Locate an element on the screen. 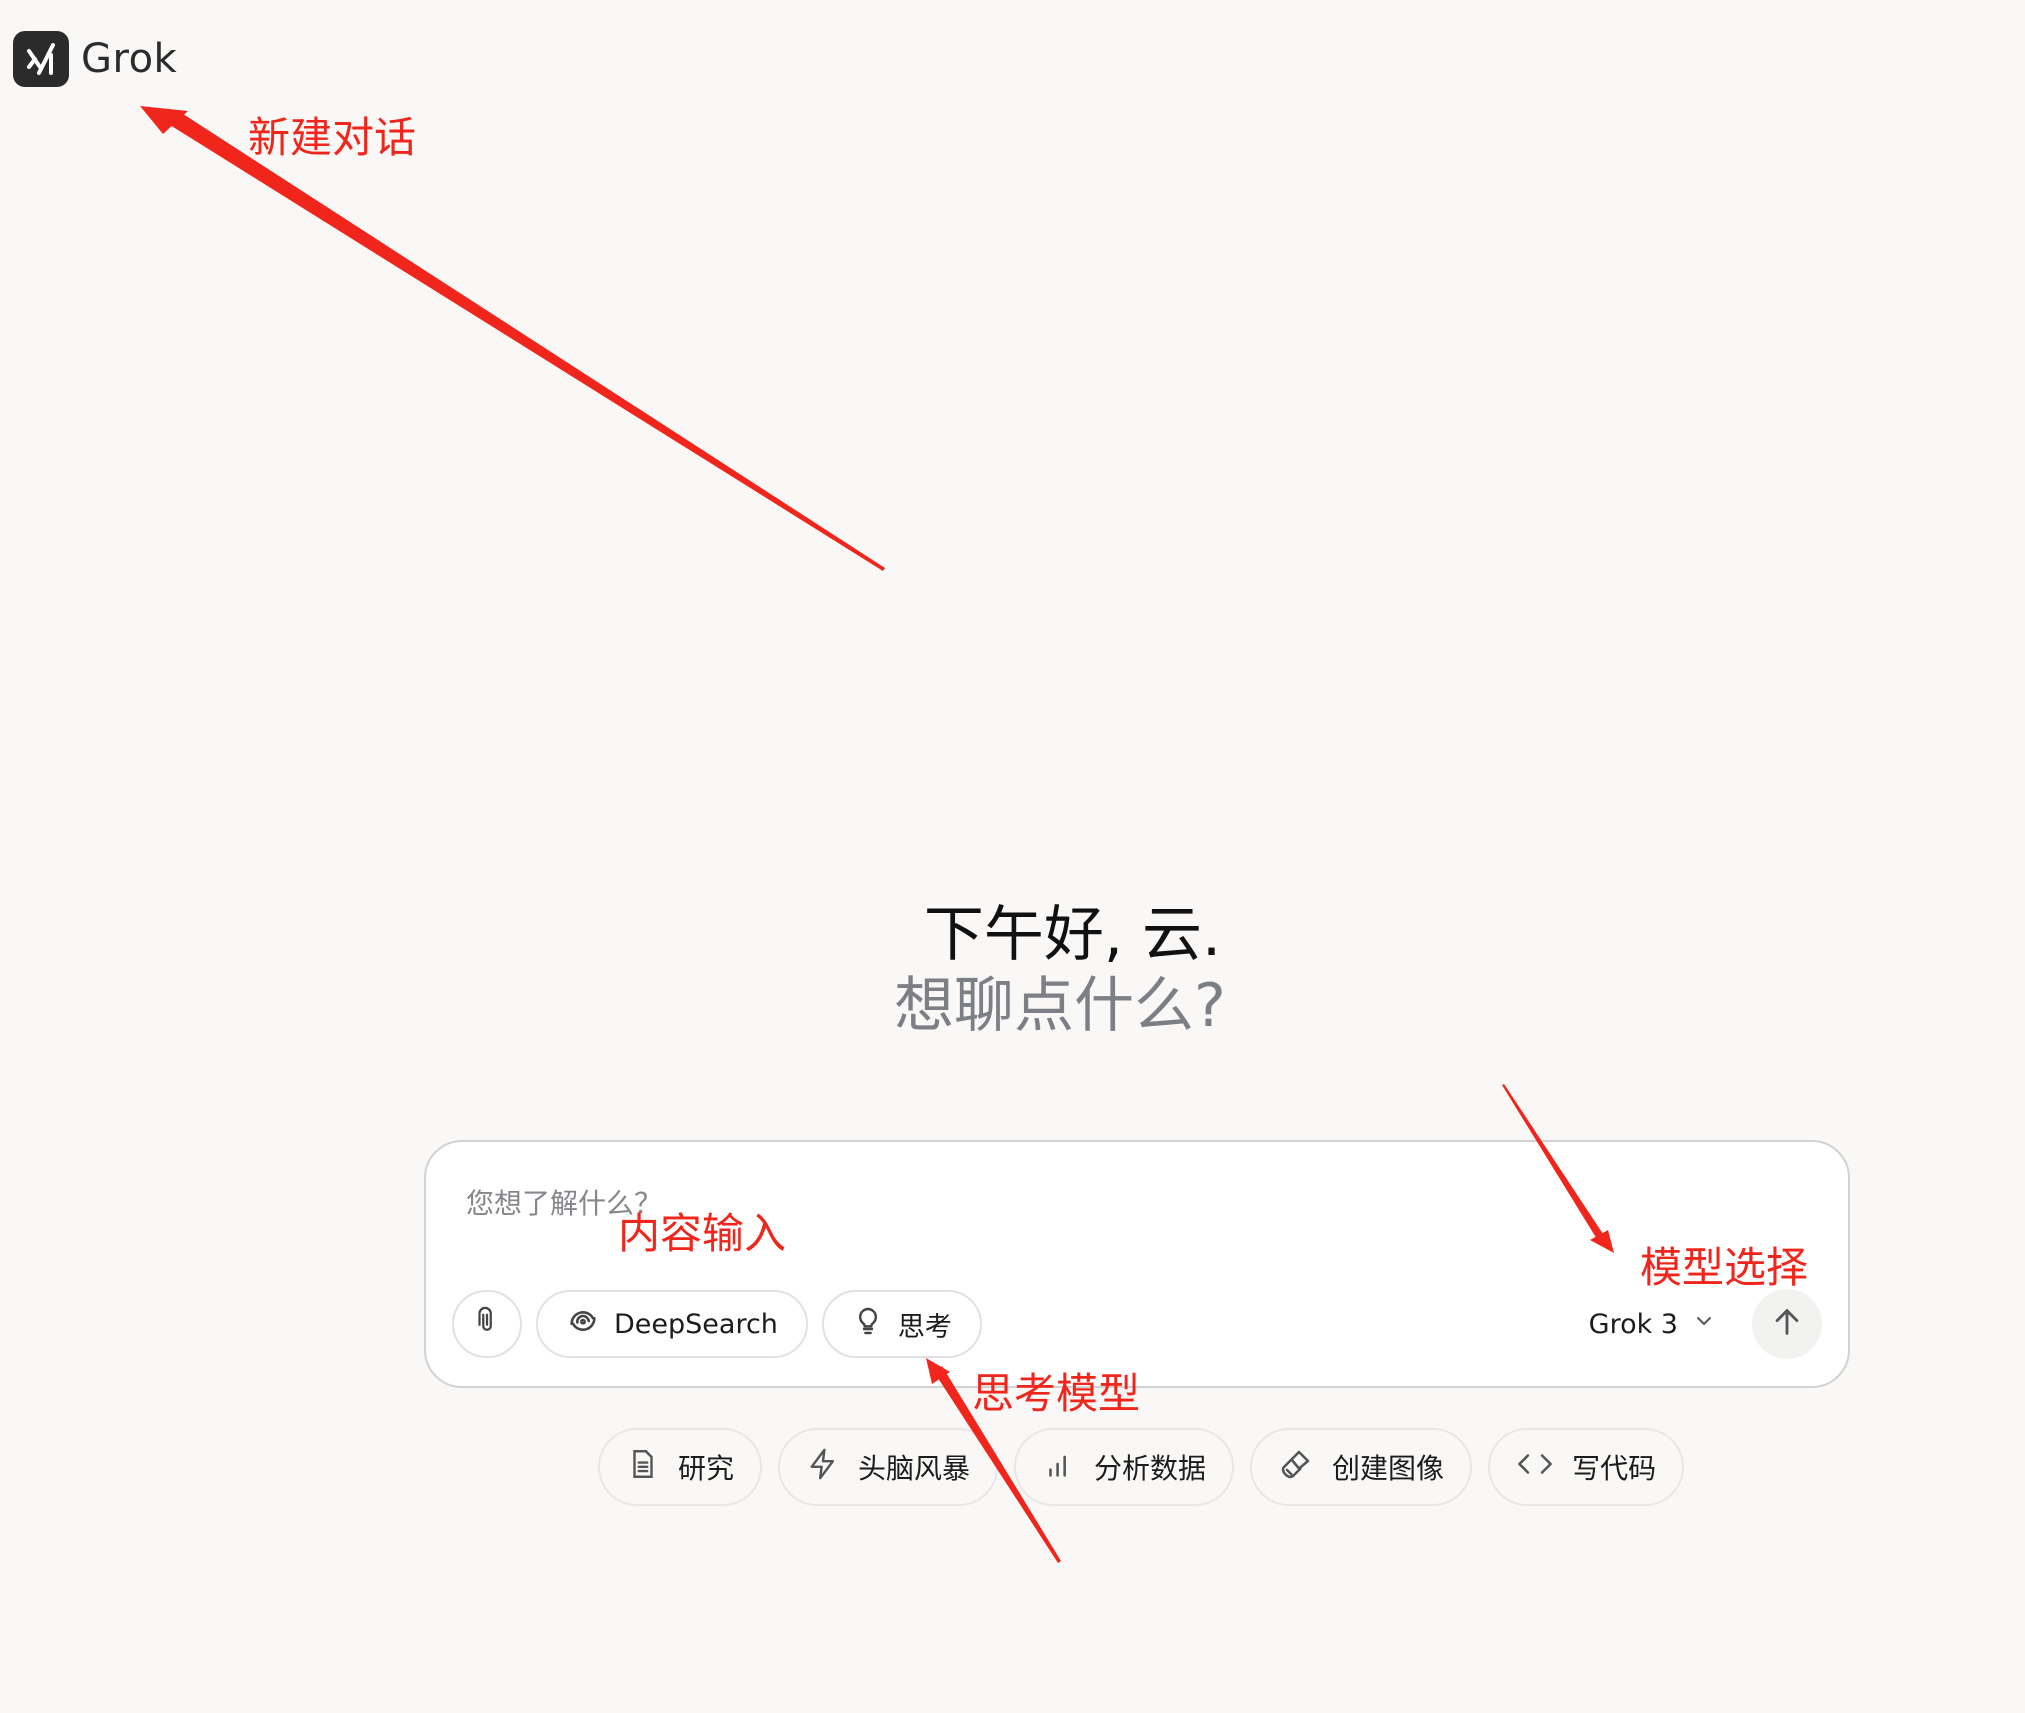  new-chat-logo-button: Grok is located at coordinates (95, 59).